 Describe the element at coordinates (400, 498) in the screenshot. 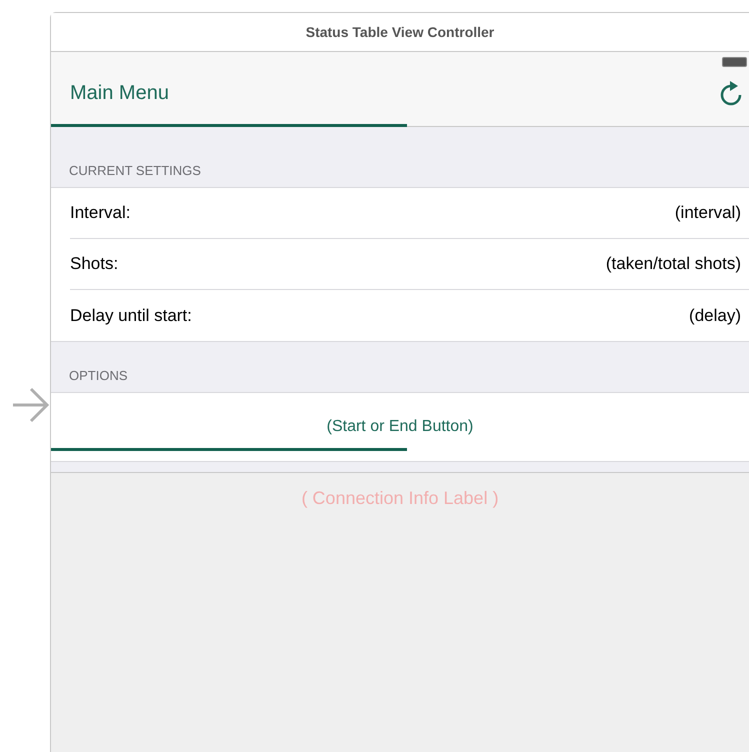

I see `connection-info-label: ( Connection Info Label )` at that location.